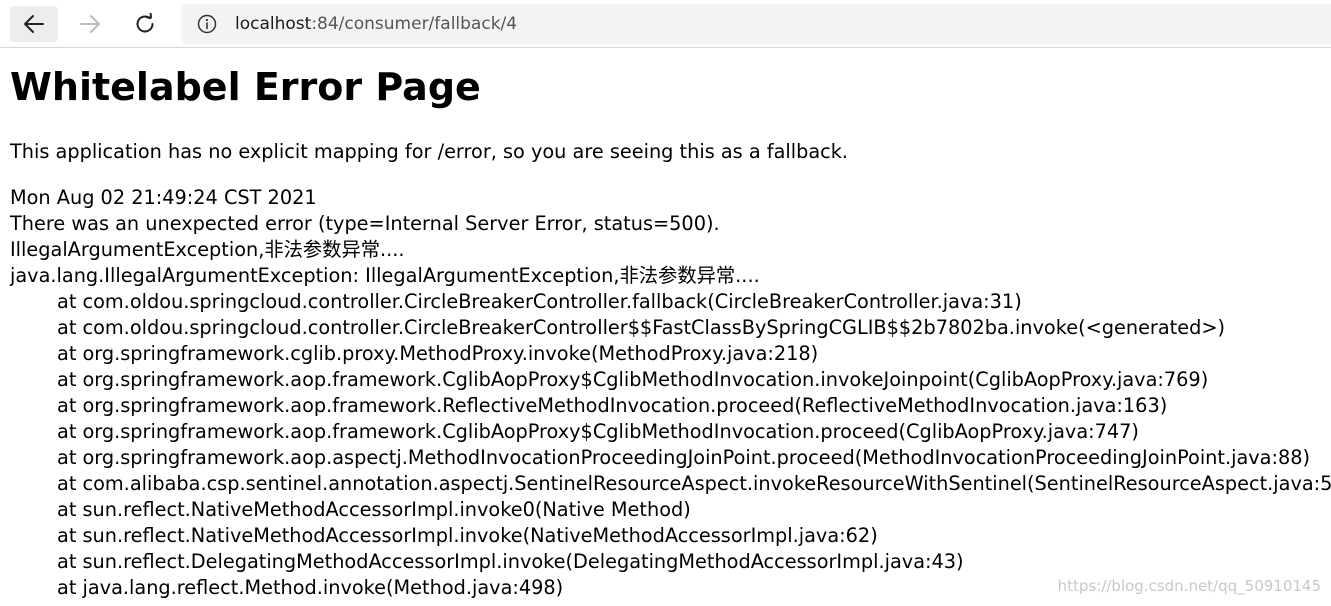  What do you see at coordinates (273, 24) in the screenshot?
I see `url-host: localhost` at bounding box center [273, 24].